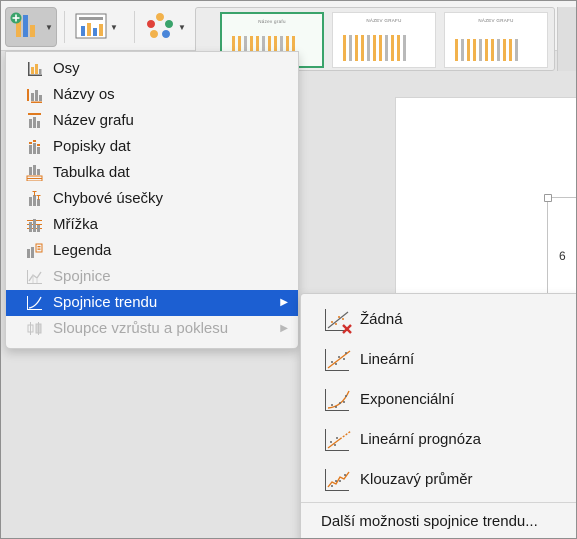 The image size is (577, 539). What do you see at coordinates (66, 68) in the screenshot?
I see `menu-item-label: Osy` at bounding box center [66, 68].